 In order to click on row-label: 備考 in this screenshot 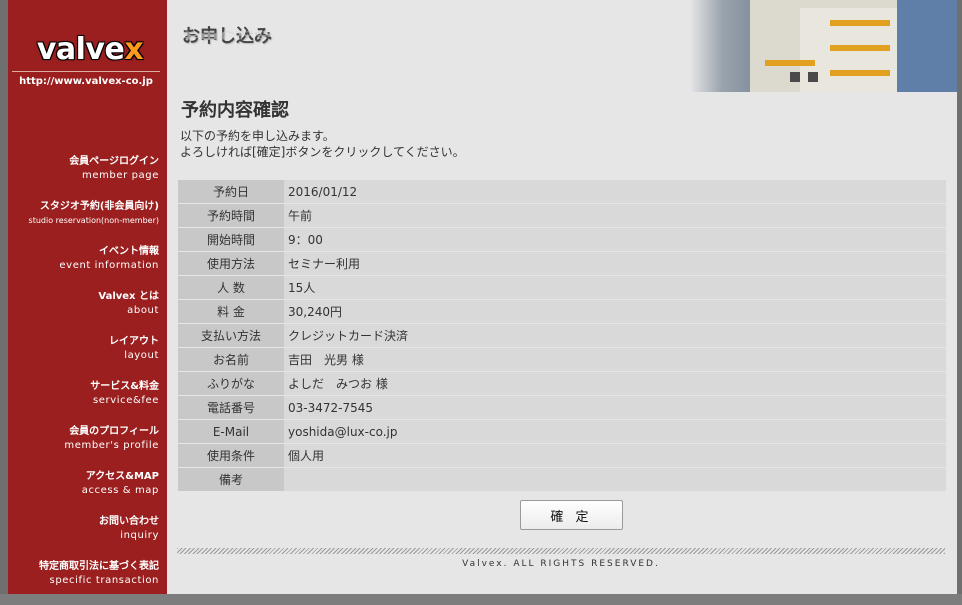, I will do `click(231, 479)`.